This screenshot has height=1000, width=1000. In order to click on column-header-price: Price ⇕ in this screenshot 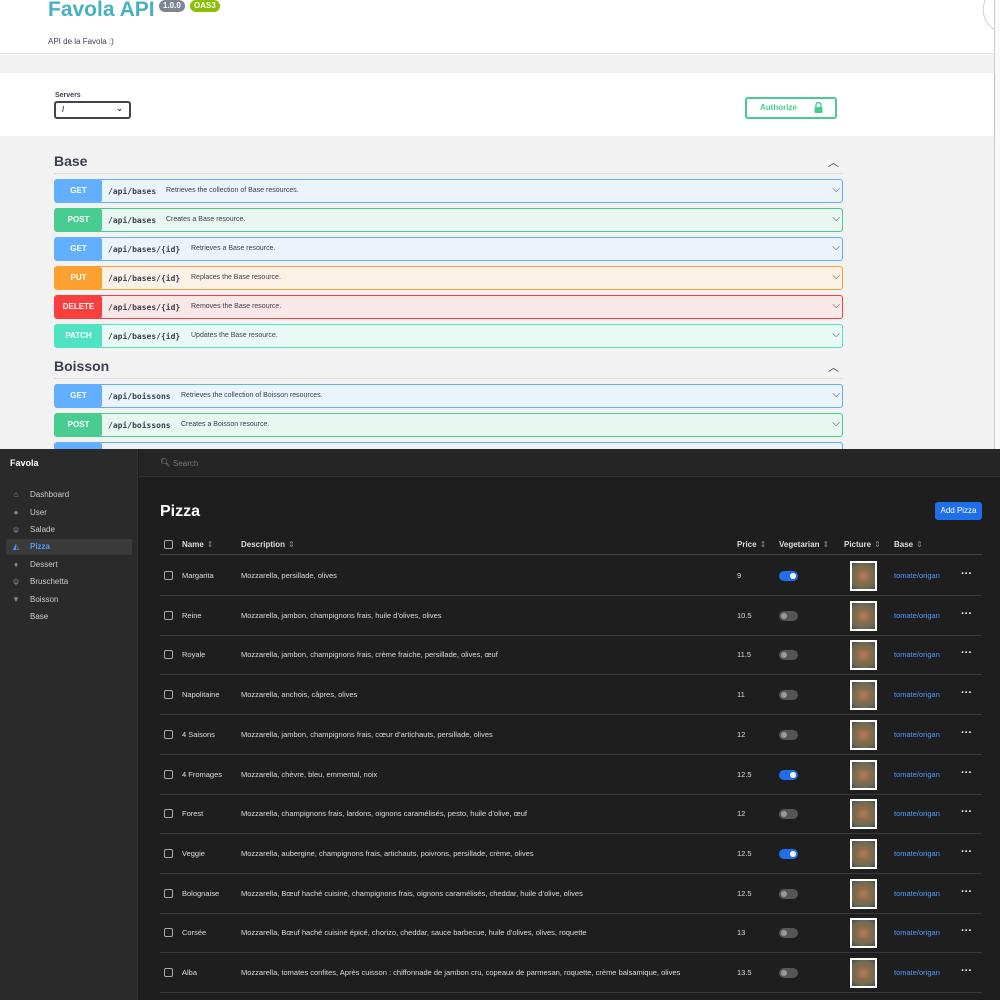, I will do `click(751, 544)`.